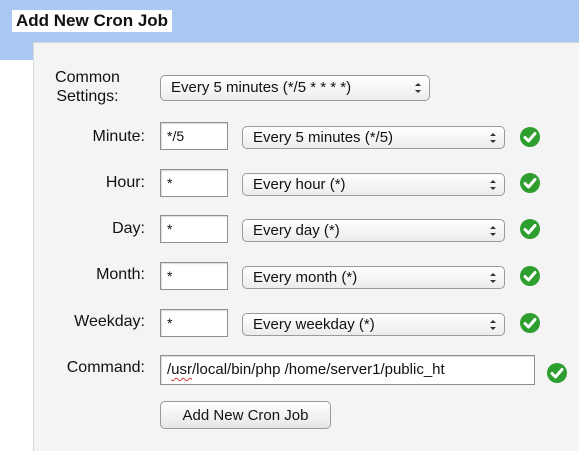 This screenshot has width=579, height=451. What do you see at coordinates (194, 183) in the screenshot?
I see `hour-field: *` at bounding box center [194, 183].